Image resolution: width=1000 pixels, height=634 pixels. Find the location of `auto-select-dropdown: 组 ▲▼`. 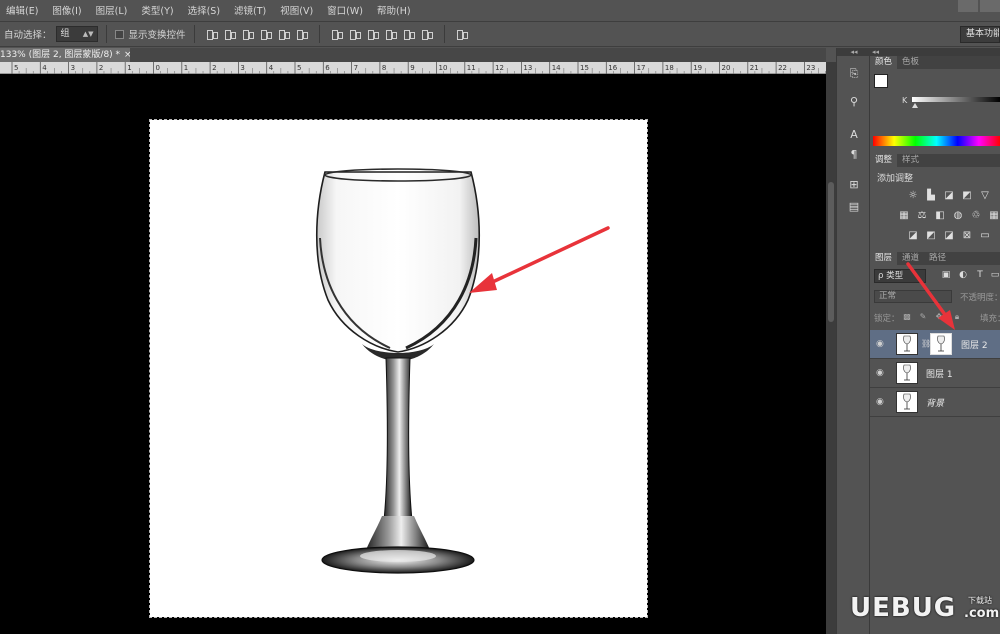

auto-select-dropdown: 组 ▲▼ is located at coordinates (76, 34).